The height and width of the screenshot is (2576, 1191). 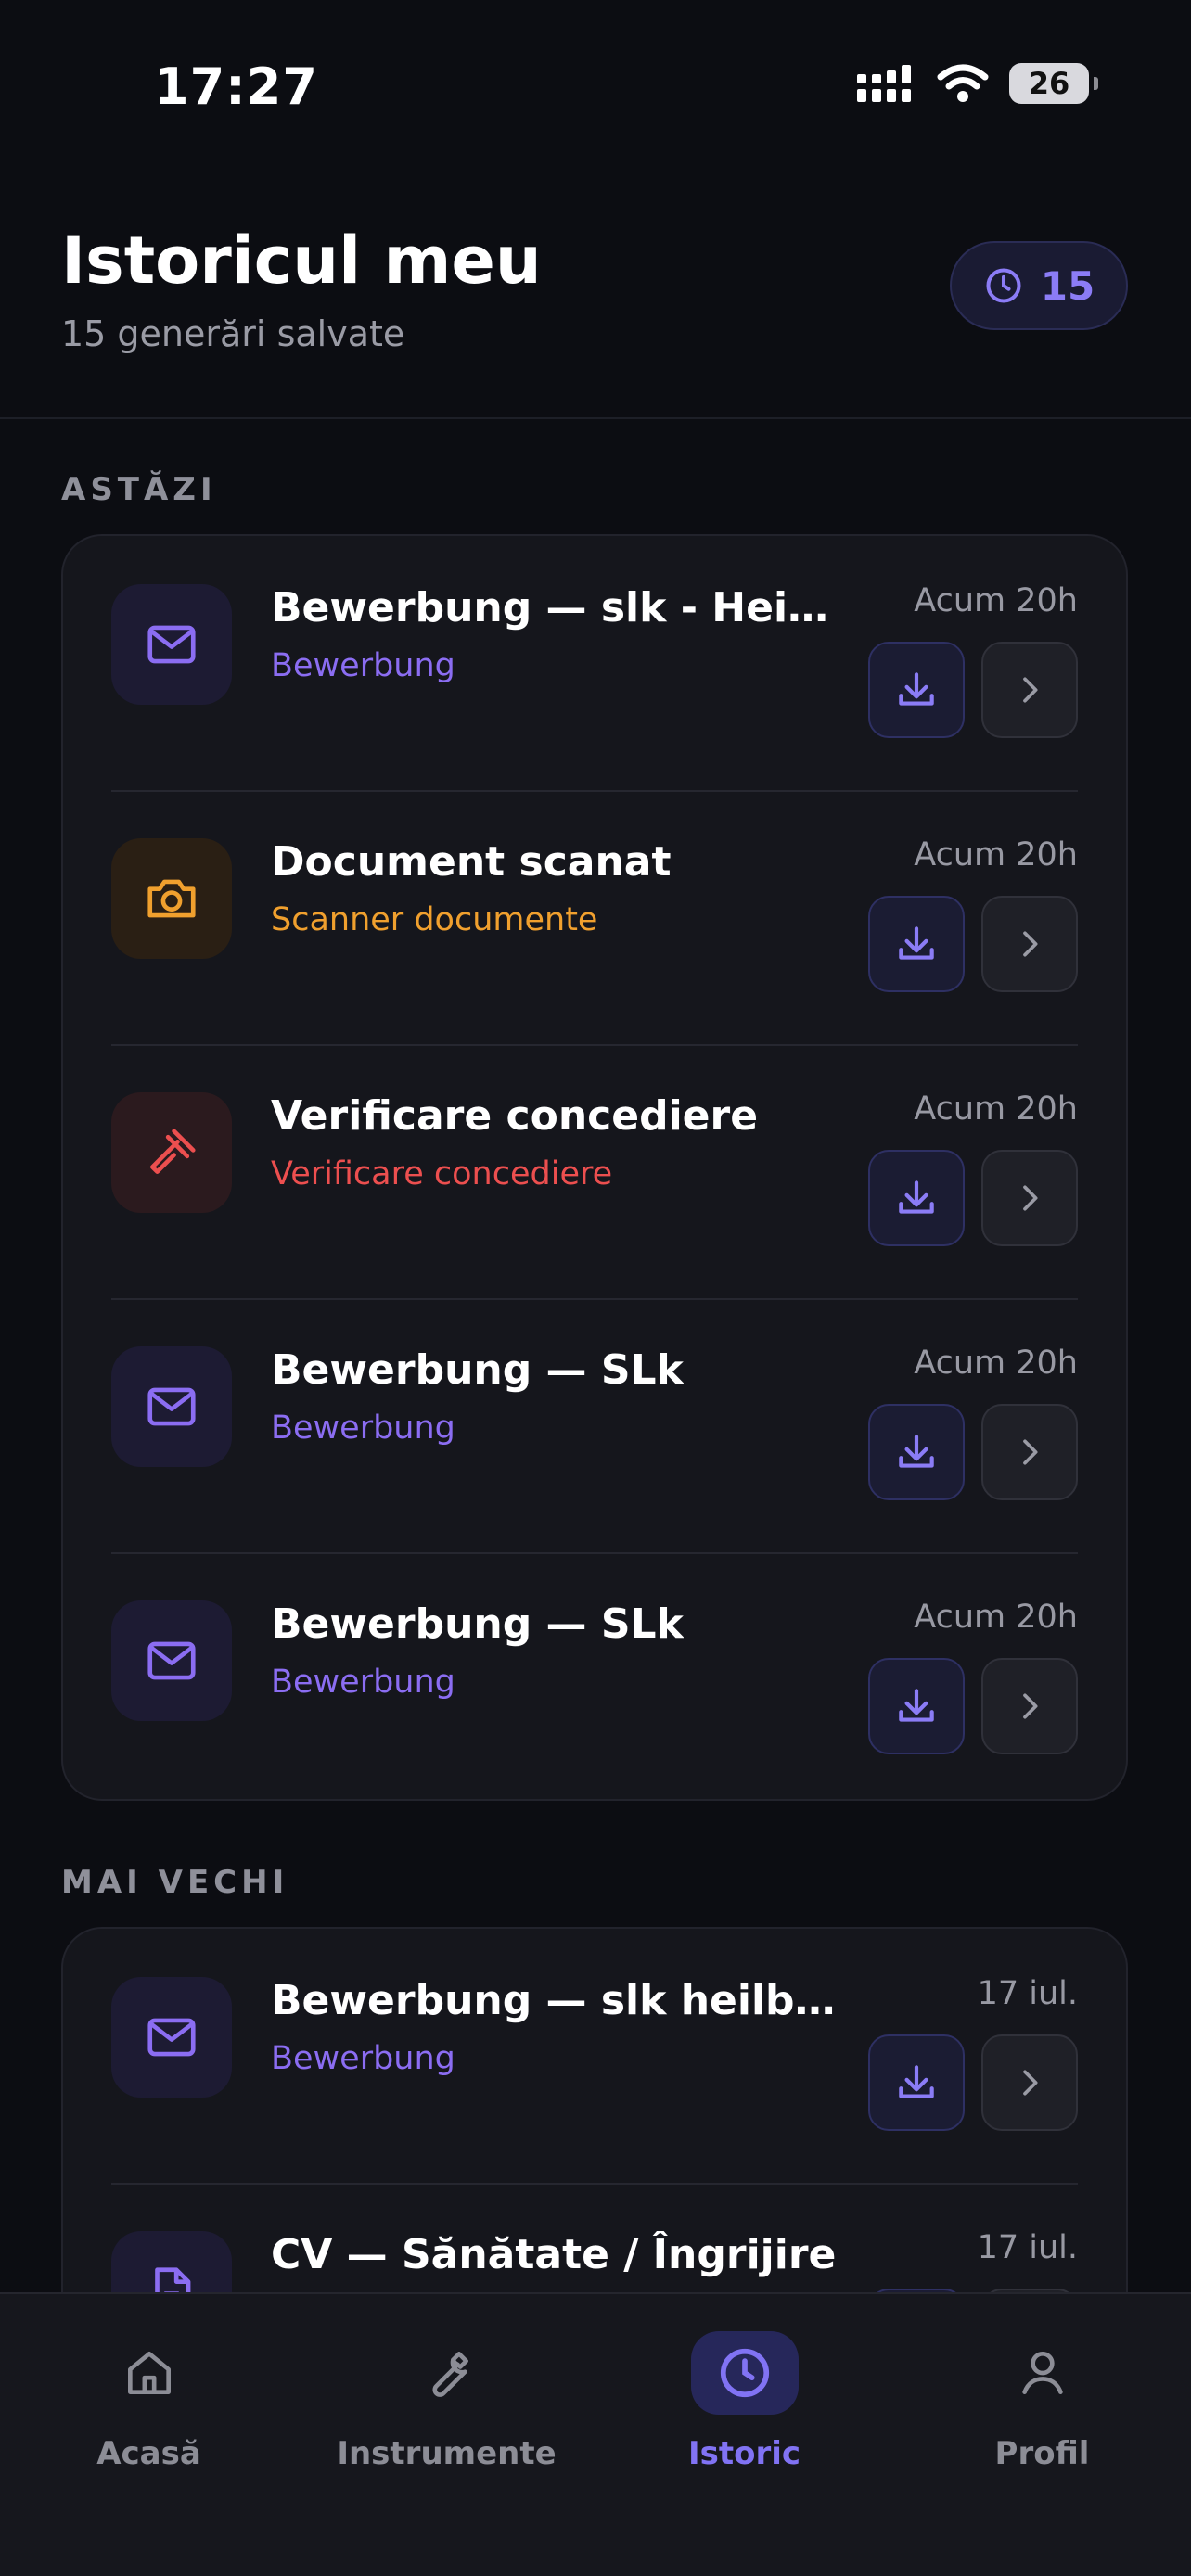 I want to click on tab-tools: Instrumente, so click(x=447, y=2401).